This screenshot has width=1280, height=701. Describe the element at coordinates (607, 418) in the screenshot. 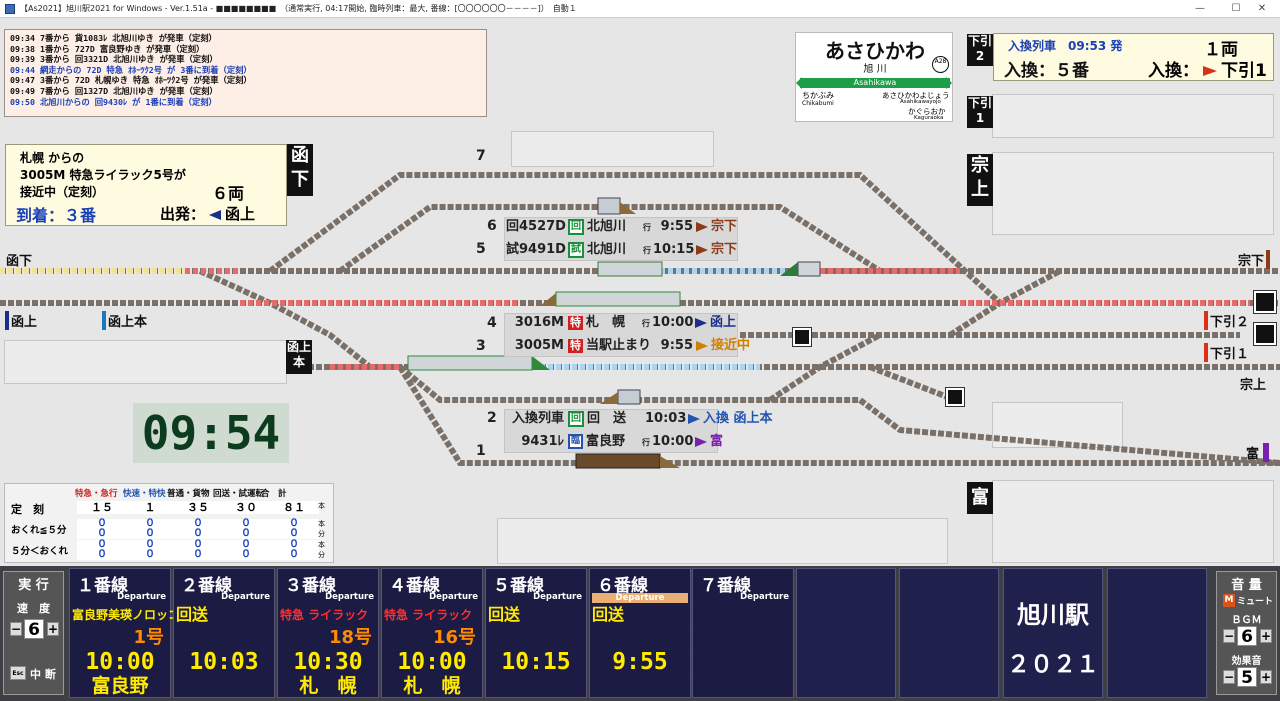

I see `train-destination: 回 送` at that location.